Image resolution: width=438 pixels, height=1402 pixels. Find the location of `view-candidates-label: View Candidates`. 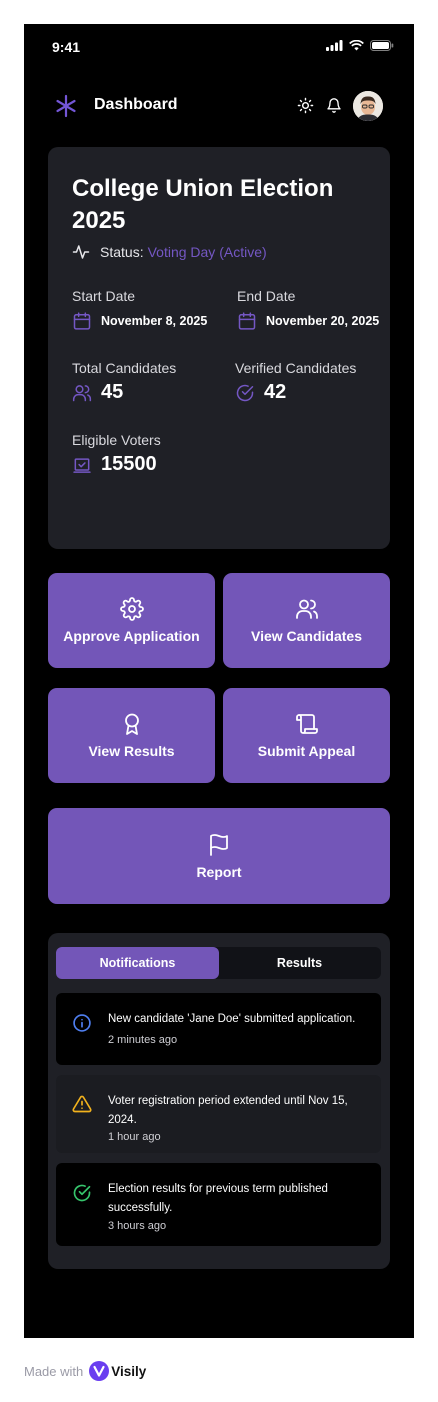

view-candidates-label: View Candidates is located at coordinates (306, 636).